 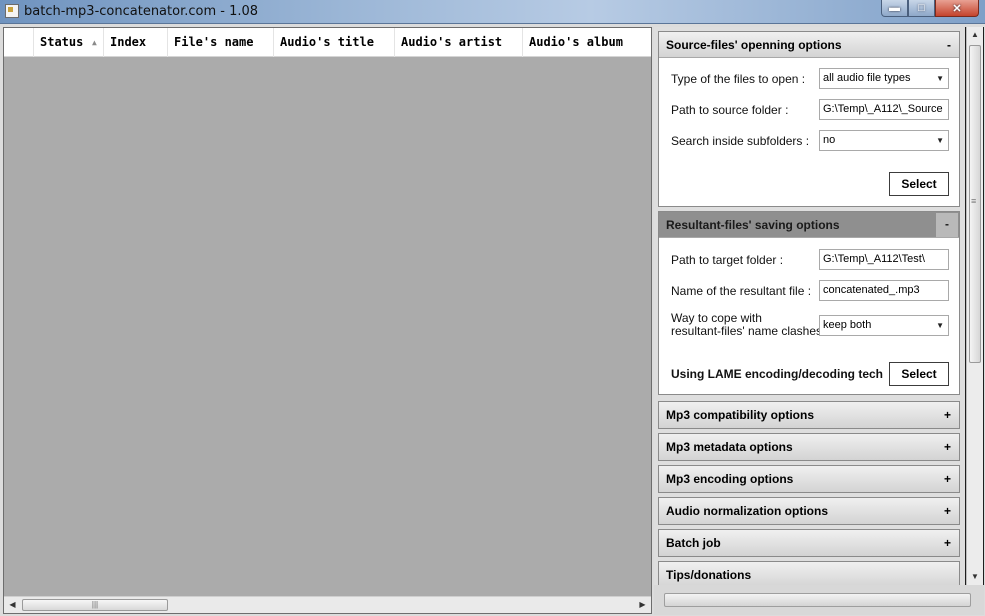 I want to click on batch-job-section: Batch job +, so click(x=809, y=543).